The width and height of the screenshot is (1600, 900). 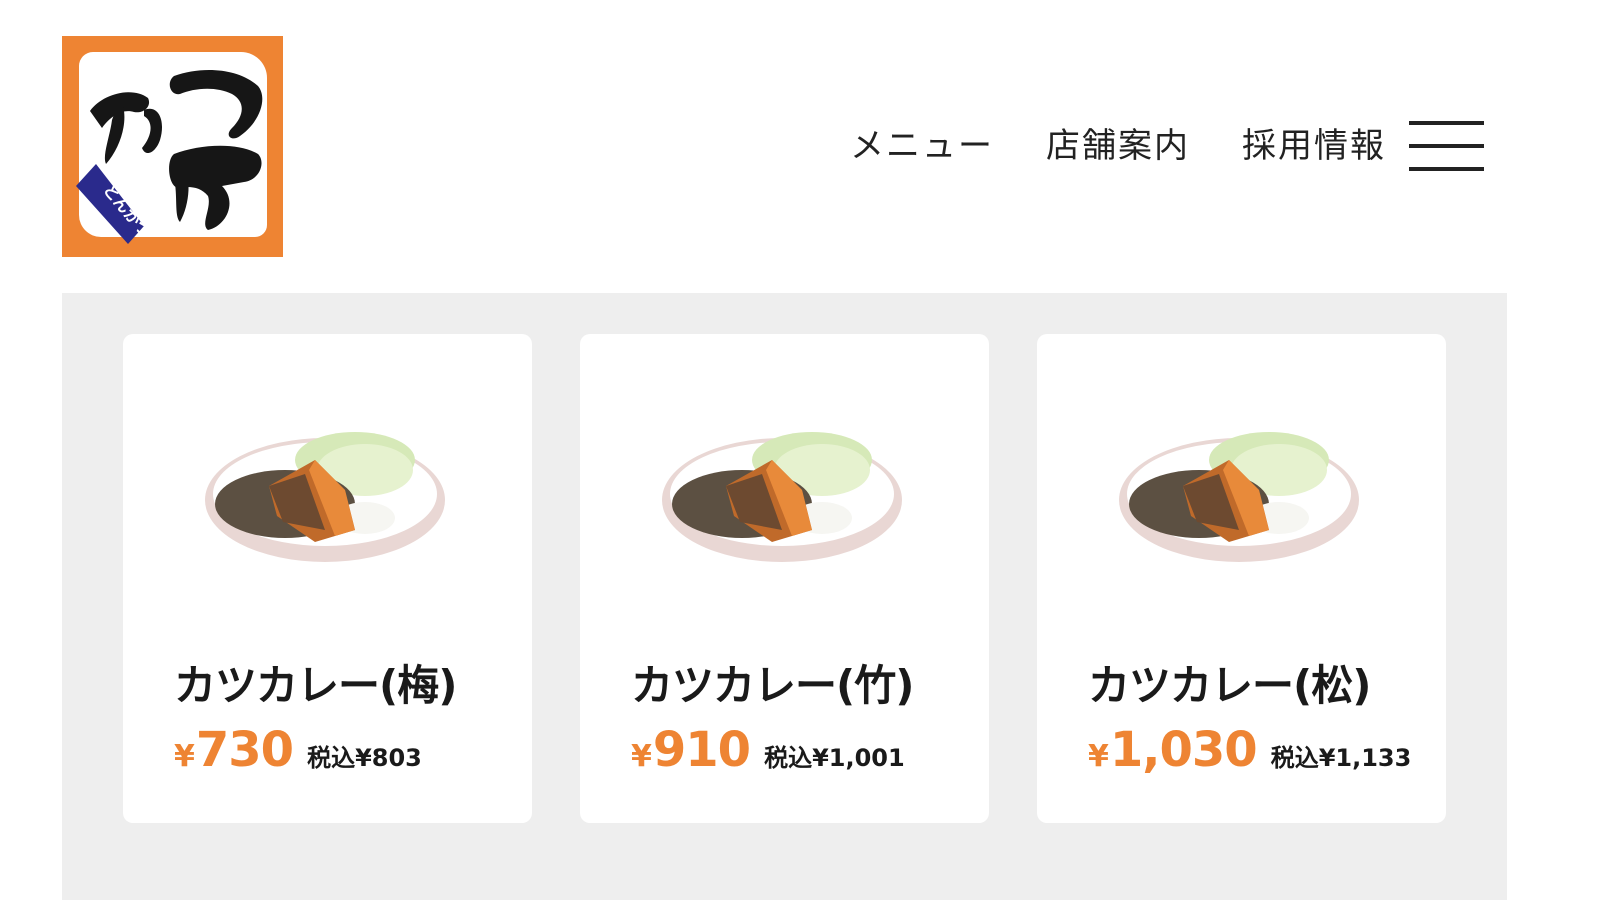 What do you see at coordinates (1241, 578) in the screenshot?
I see `product-card: カツカレー(松) ¥1,030 税込¥1,133` at bounding box center [1241, 578].